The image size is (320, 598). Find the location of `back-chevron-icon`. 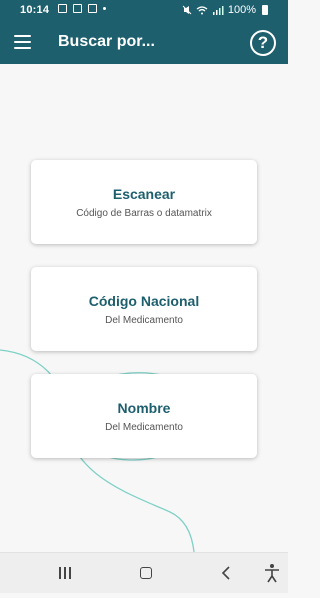

back-chevron-icon is located at coordinates (226, 573).